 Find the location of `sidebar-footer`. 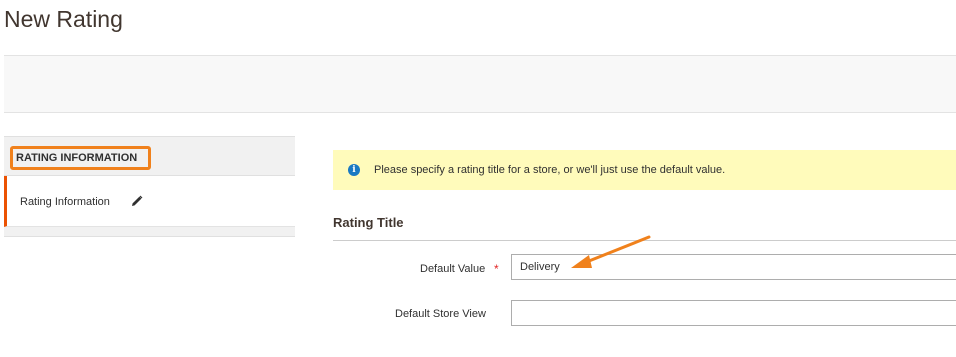

sidebar-footer is located at coordinates (149, 232).